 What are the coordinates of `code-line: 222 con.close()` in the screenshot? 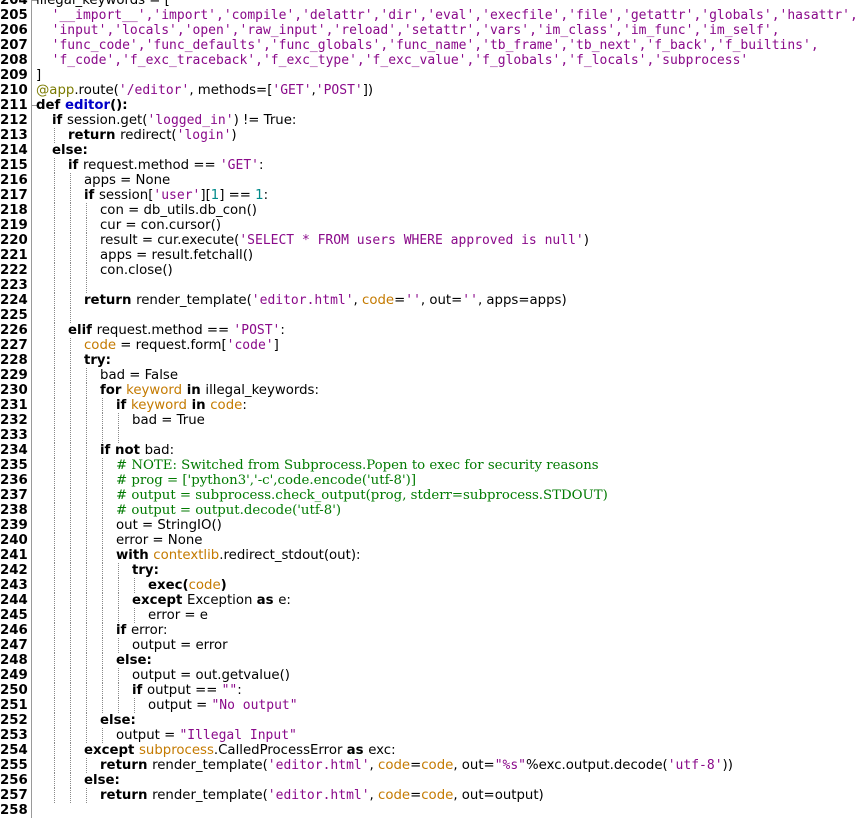 It's located at (431, 270).